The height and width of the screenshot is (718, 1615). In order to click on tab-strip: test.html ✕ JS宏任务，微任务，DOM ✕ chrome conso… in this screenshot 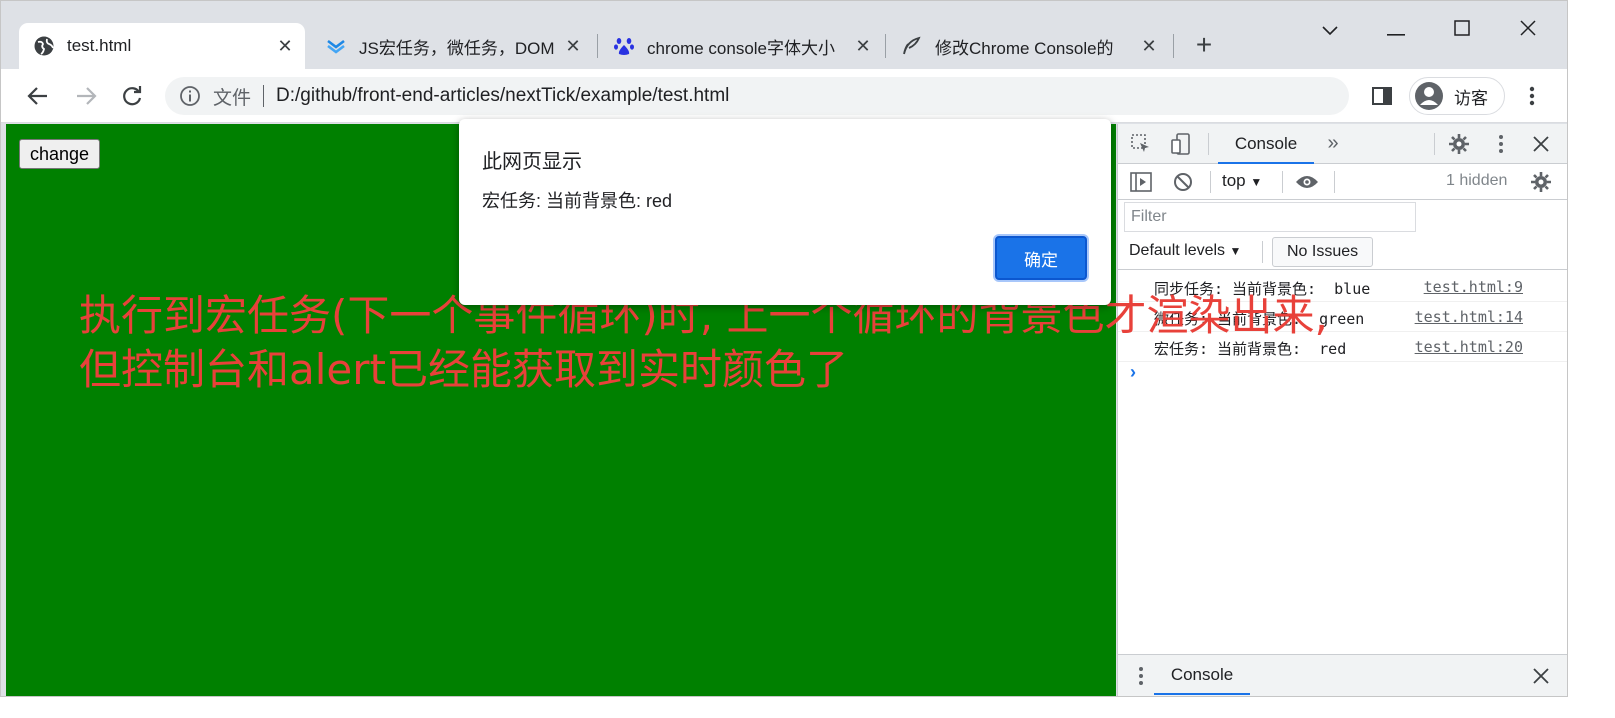, I will do `click(784, 35)`.